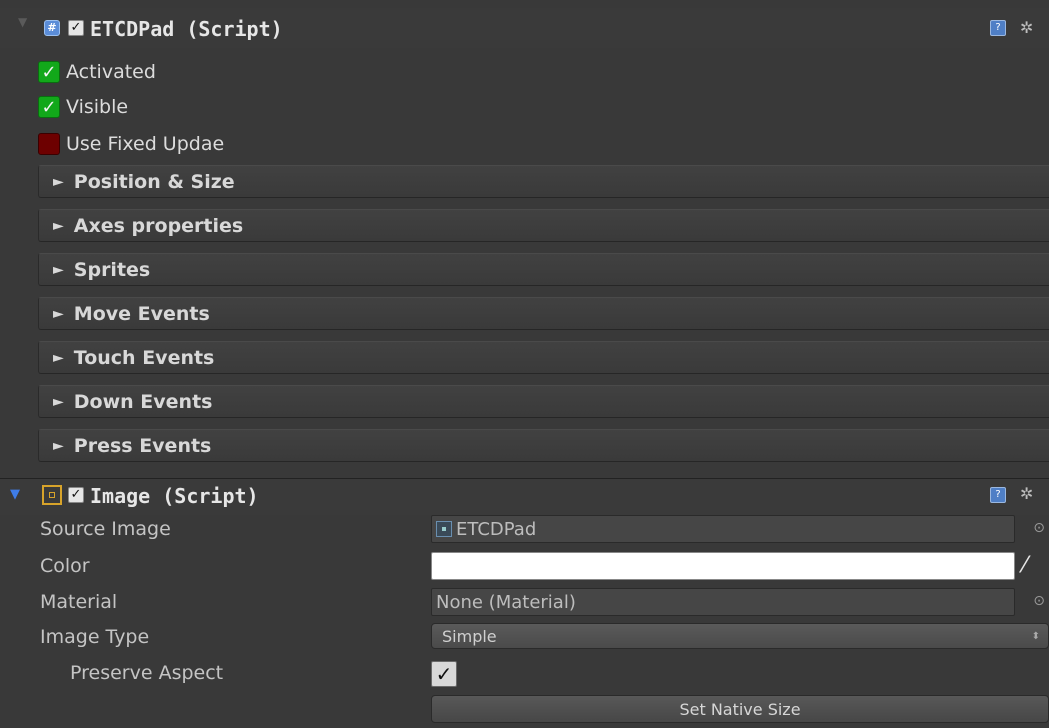 Image resolution: width=1049 pixels, height=728 pixels. I want to click on csharp-script-icon: #, so click(52, 28).